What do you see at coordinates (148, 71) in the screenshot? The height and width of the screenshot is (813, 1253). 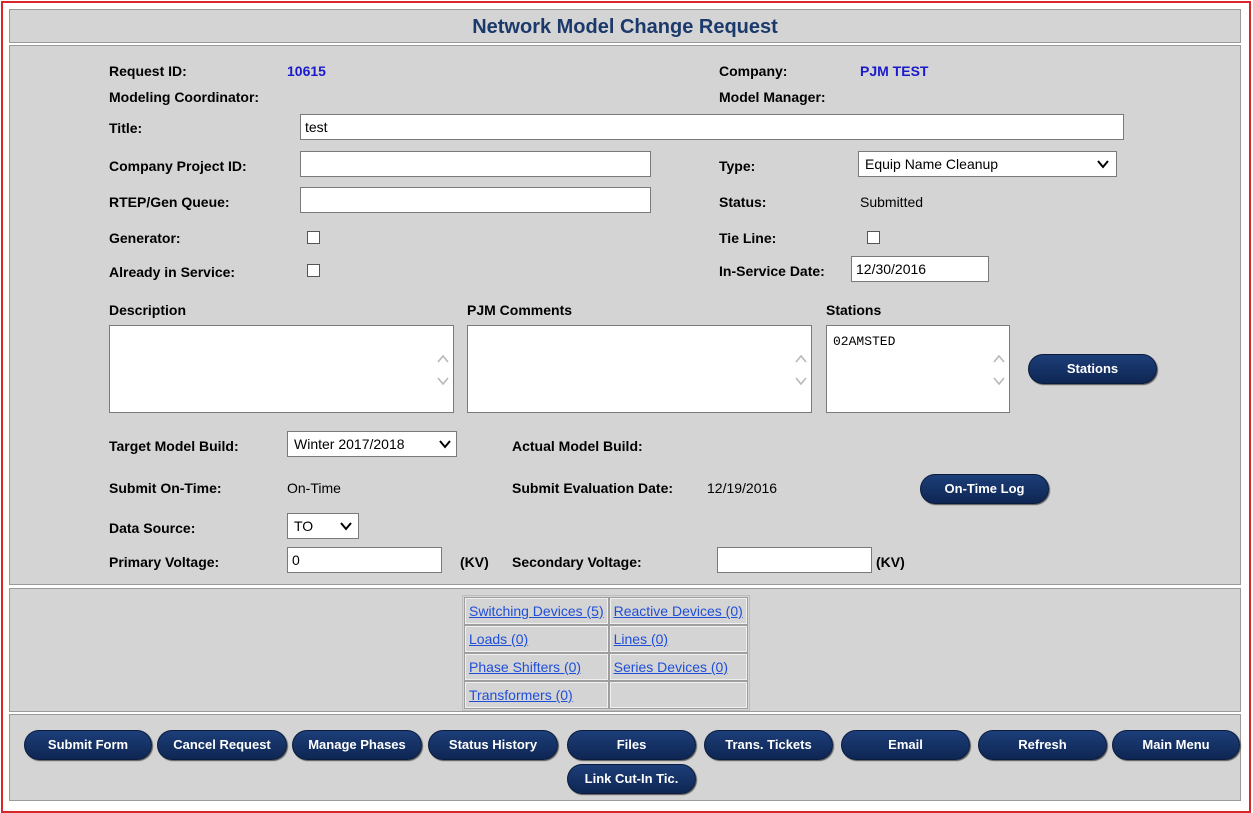 I see `request-id-label: Request ID:` at bounding box center [148, 71].